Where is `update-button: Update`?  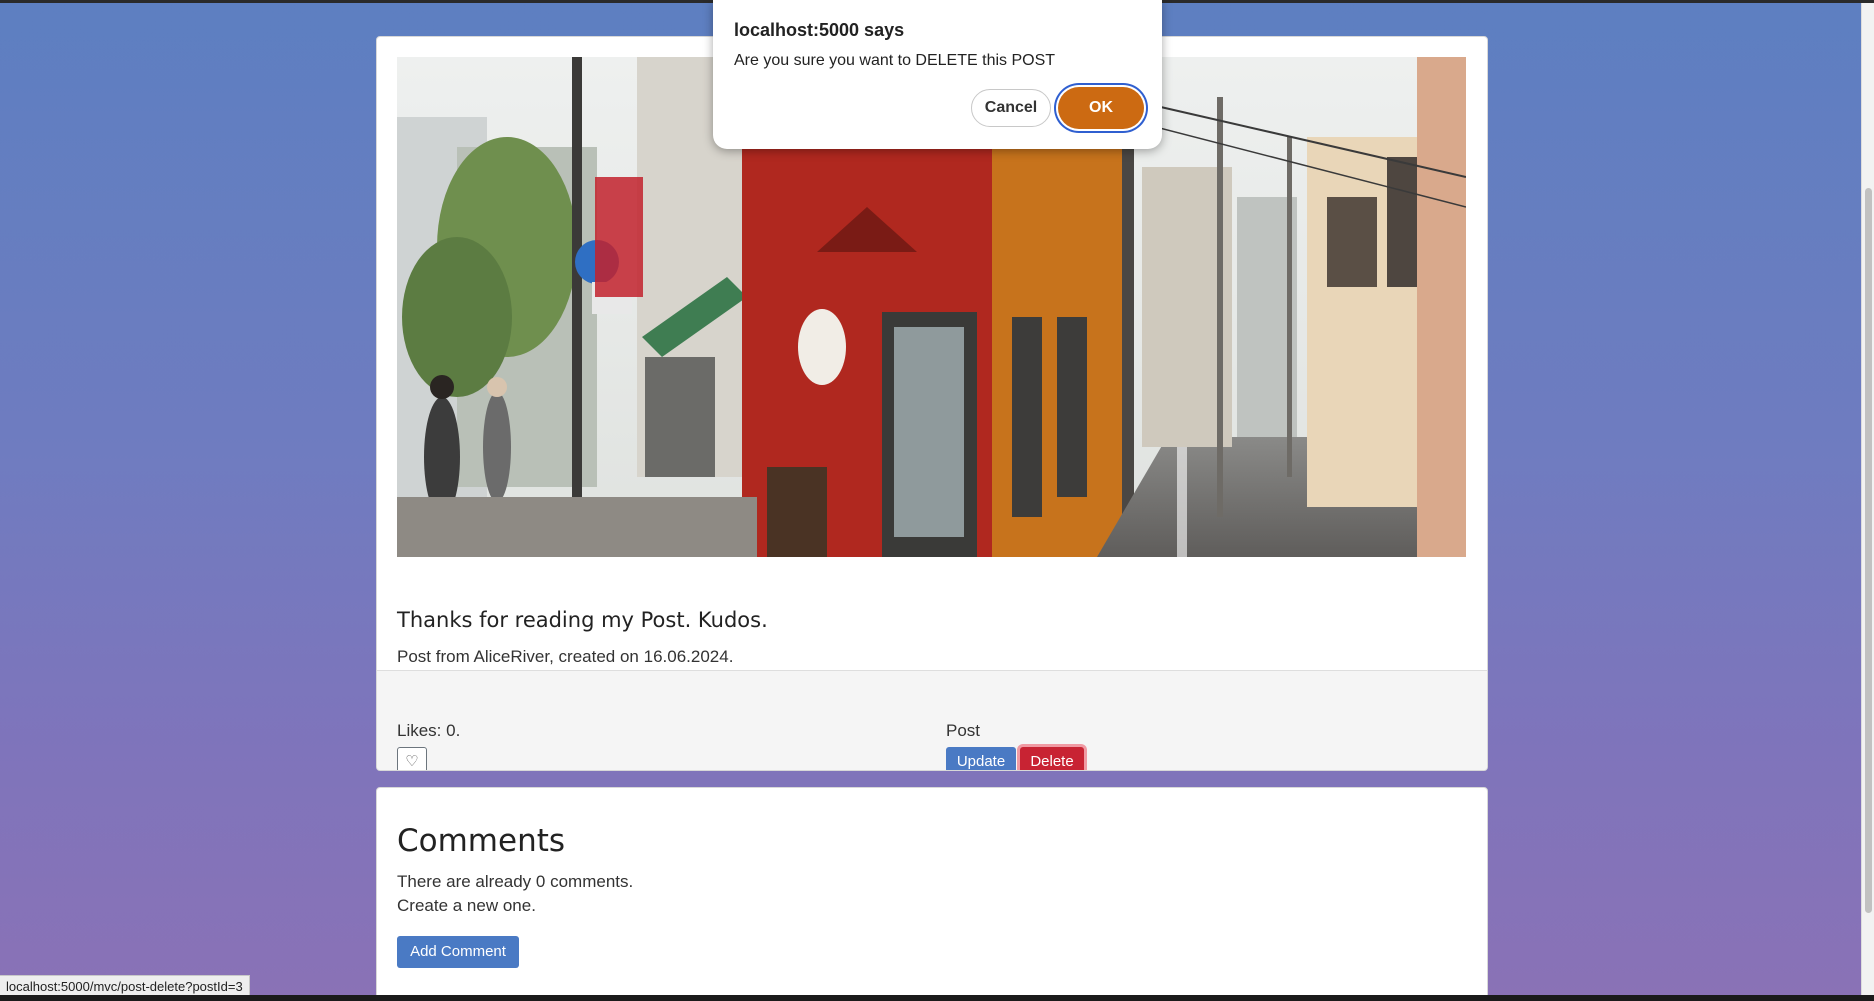
update-button: Update is located at coordinates (981, 758).